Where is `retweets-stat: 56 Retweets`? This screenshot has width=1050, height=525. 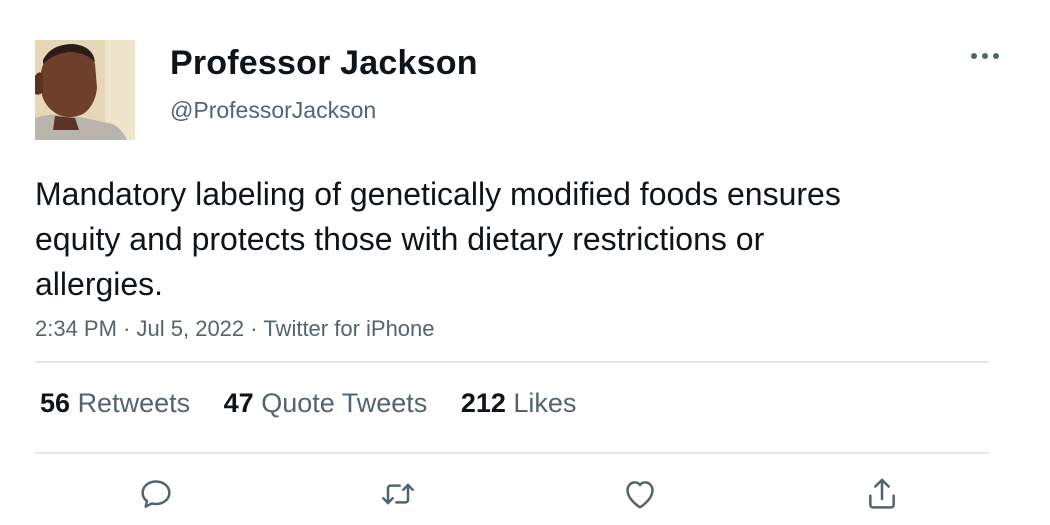
retweets-stat: 56 Retweets is located at coordinates (115, 403).